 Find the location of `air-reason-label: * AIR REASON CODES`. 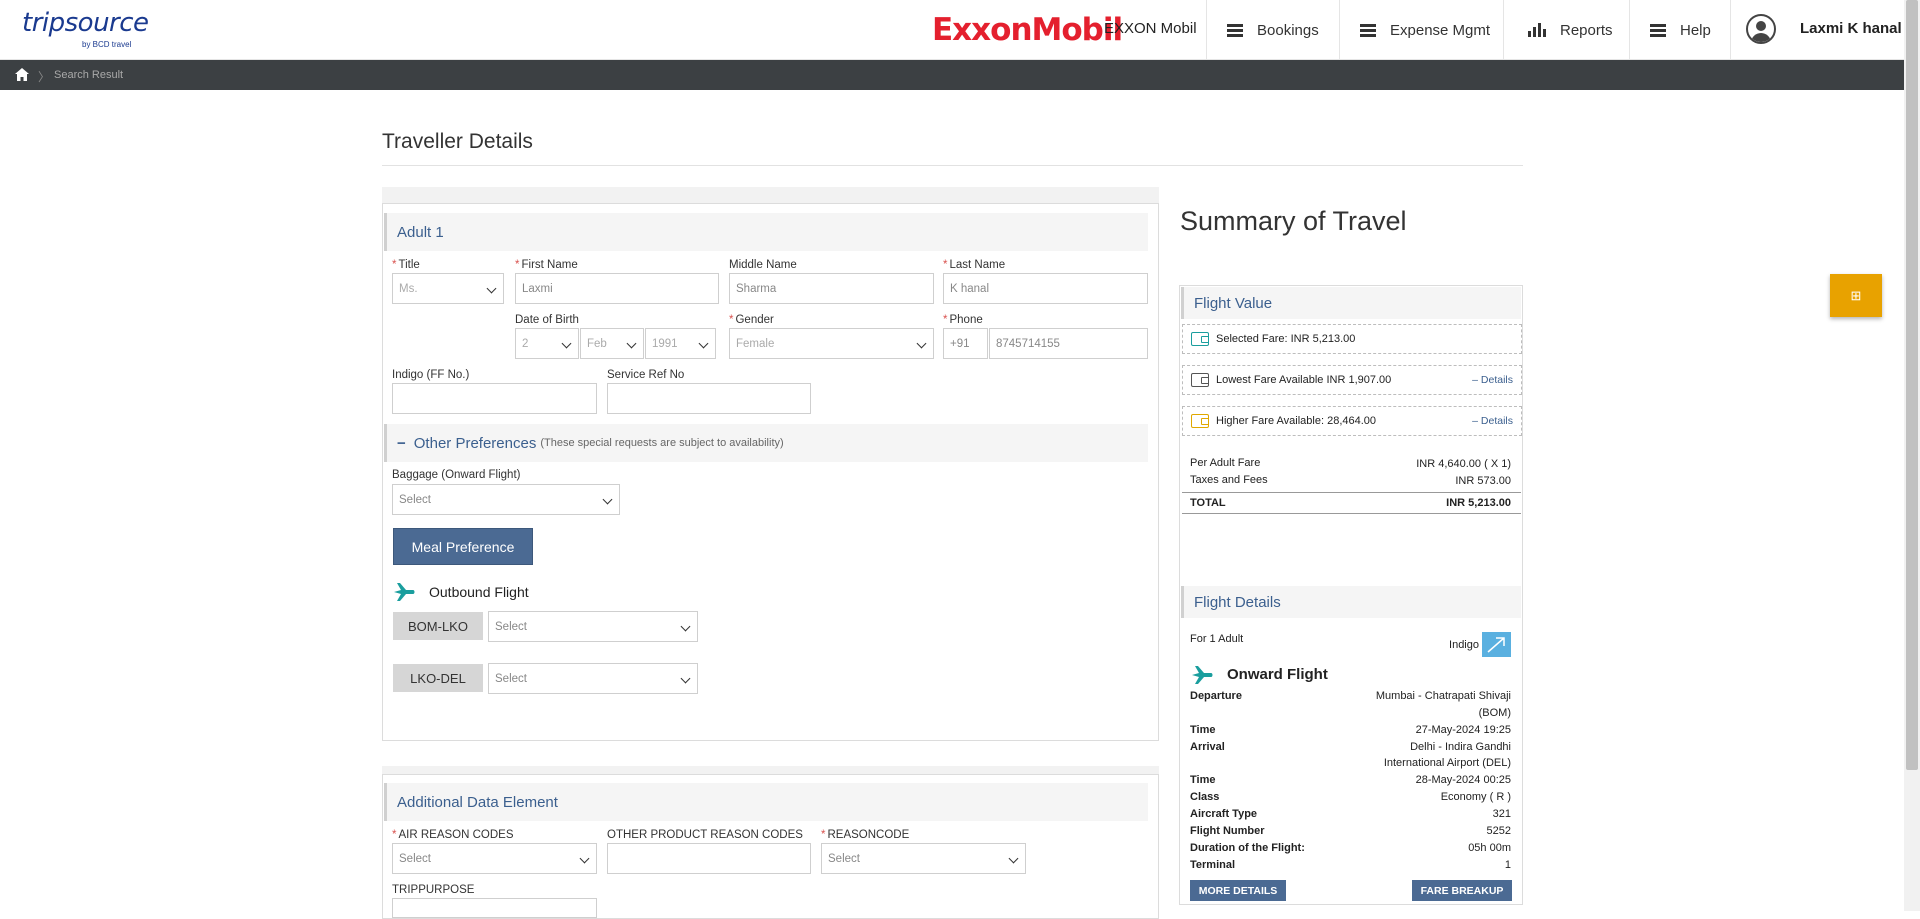

air-reason-label: * AIR REASON CODES is located at coordinates (453, 835).